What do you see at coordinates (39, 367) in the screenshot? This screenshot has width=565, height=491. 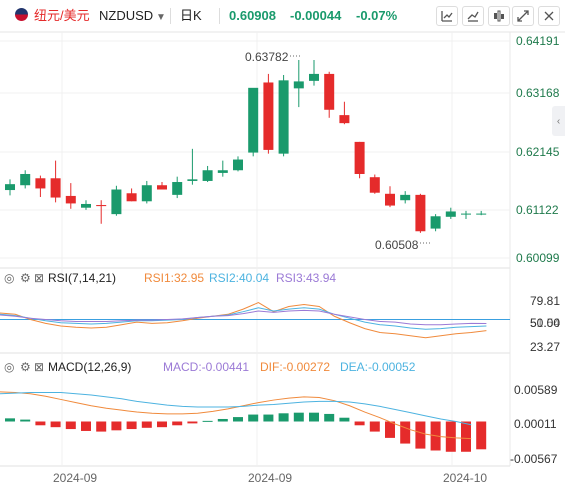 I see `macd-toggle-icon: ⊠` at bounding box center [39, 367].